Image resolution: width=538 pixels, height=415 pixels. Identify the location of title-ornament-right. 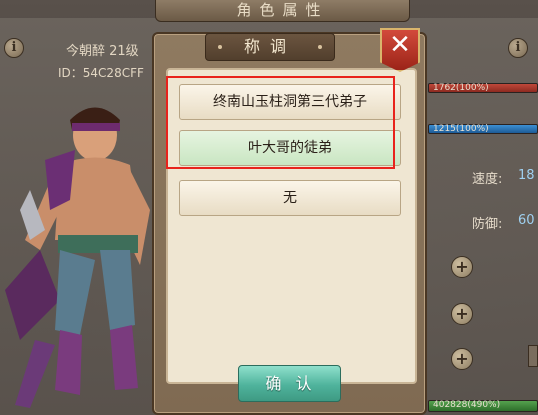
(320, 47).